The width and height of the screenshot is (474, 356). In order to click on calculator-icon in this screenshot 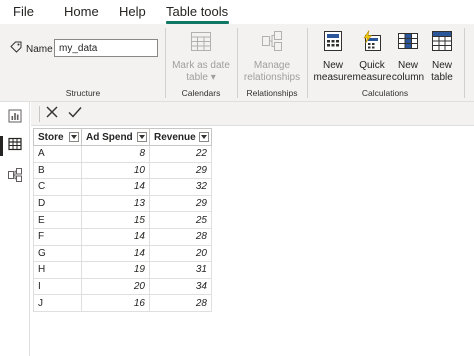, I will do `click(333, 43)`.